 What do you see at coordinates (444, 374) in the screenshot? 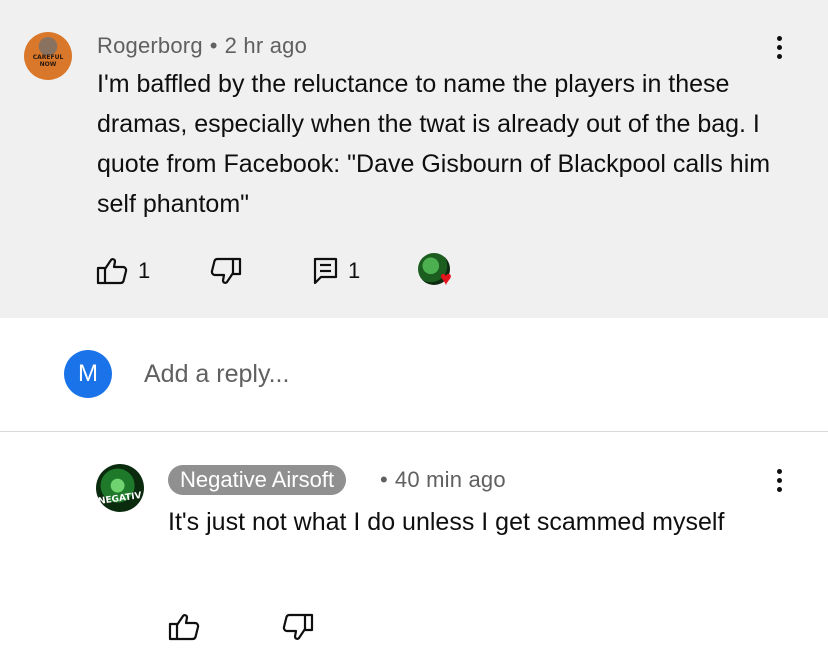
I see `add-reply-input` at bounding box center [444, 374].